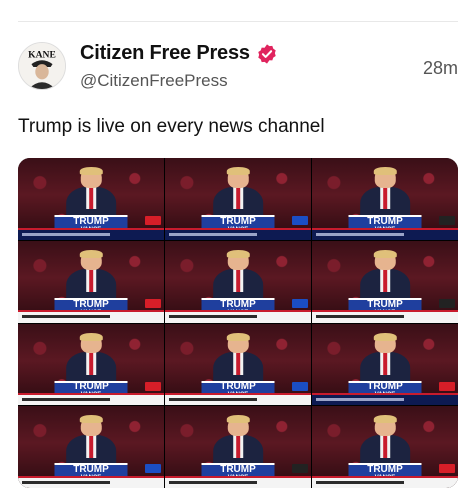  I want to click on post-timestamp: 28m, so click(440, 68).